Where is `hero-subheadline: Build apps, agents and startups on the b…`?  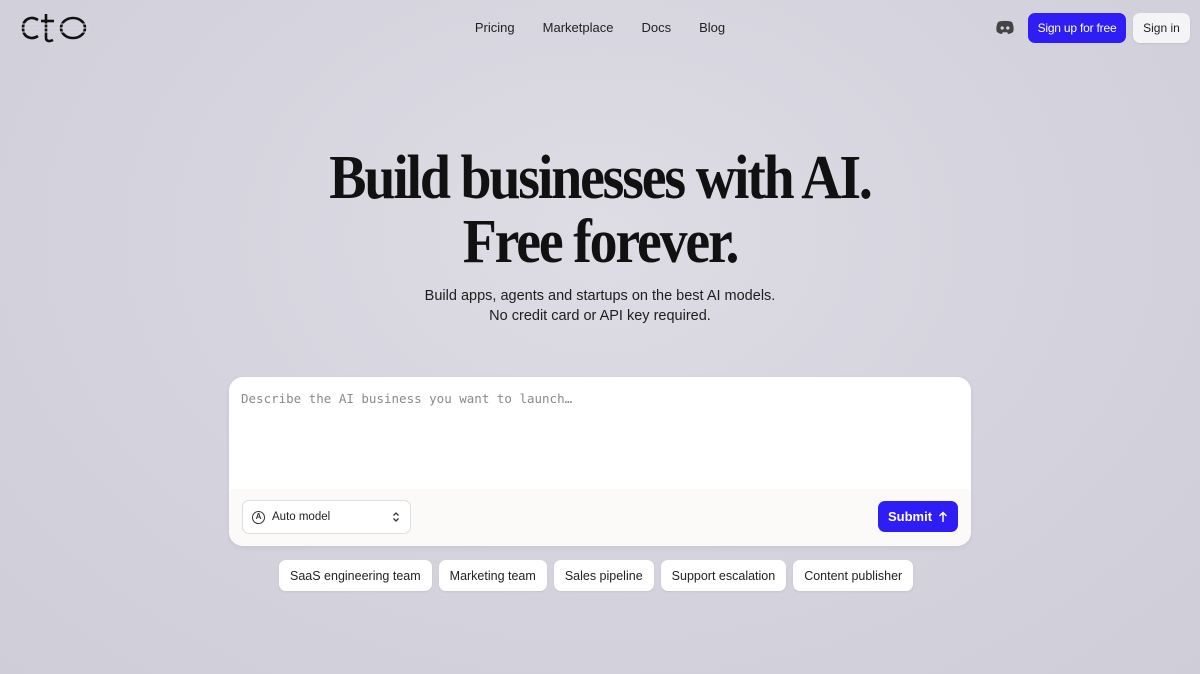
hero-subheadline: Build apps, agents and startups on the b… is located at coordinates (600, 306).